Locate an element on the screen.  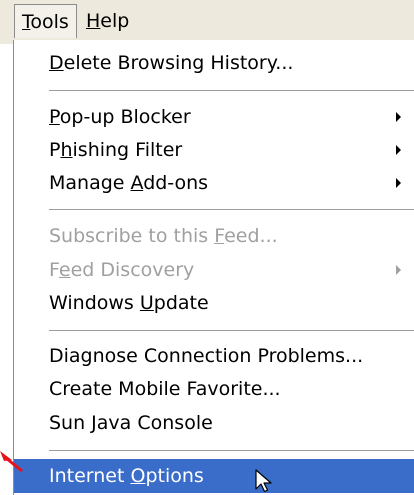
red-arrow-icon is located at coordinates (11, 461).